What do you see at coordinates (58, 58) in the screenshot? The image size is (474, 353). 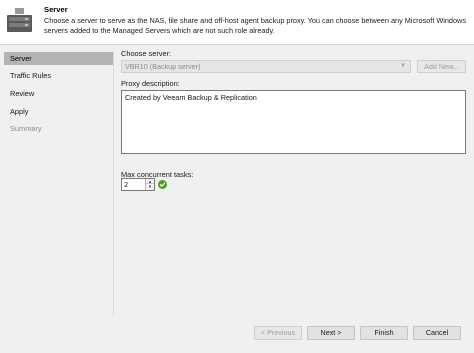 I see `nav-step-server: Server` at bounding box center [58, 58].